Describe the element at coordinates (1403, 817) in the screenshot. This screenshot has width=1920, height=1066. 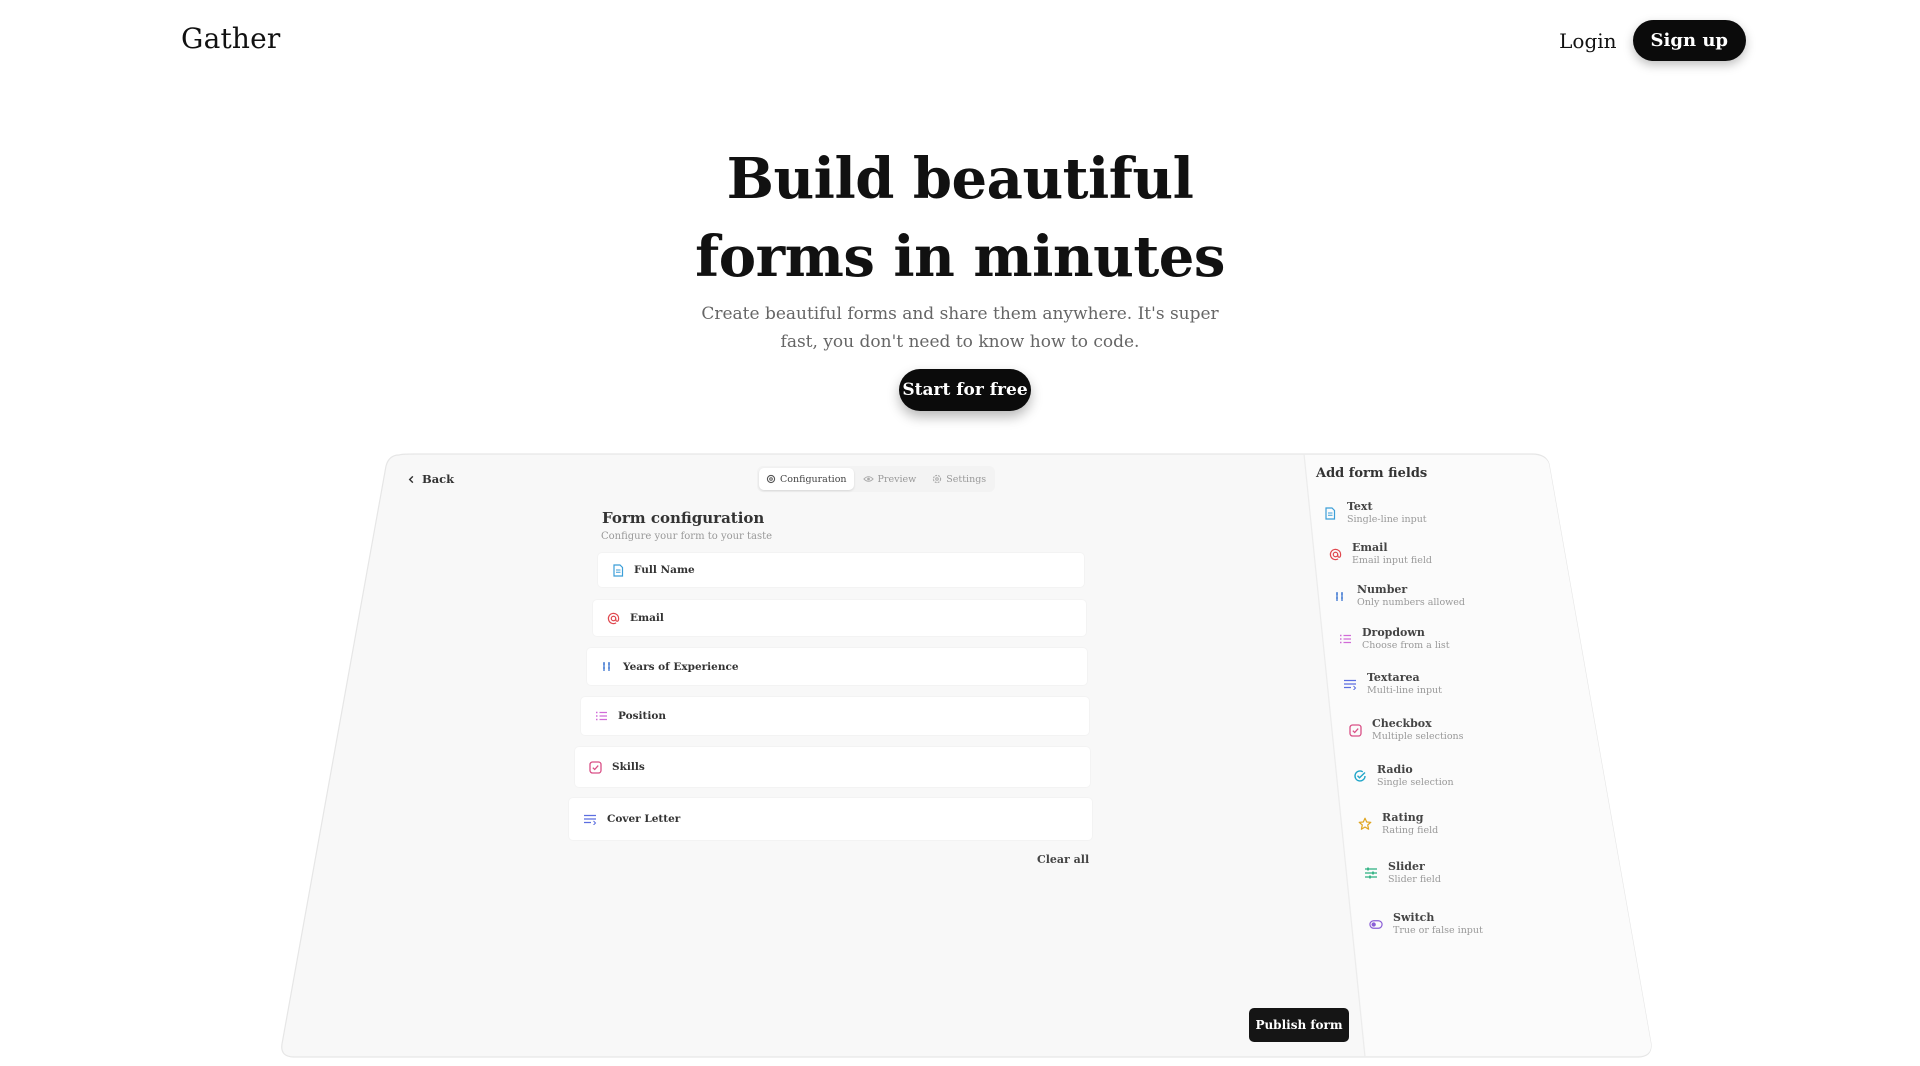
I see `add-field-label: Rating` at that location.